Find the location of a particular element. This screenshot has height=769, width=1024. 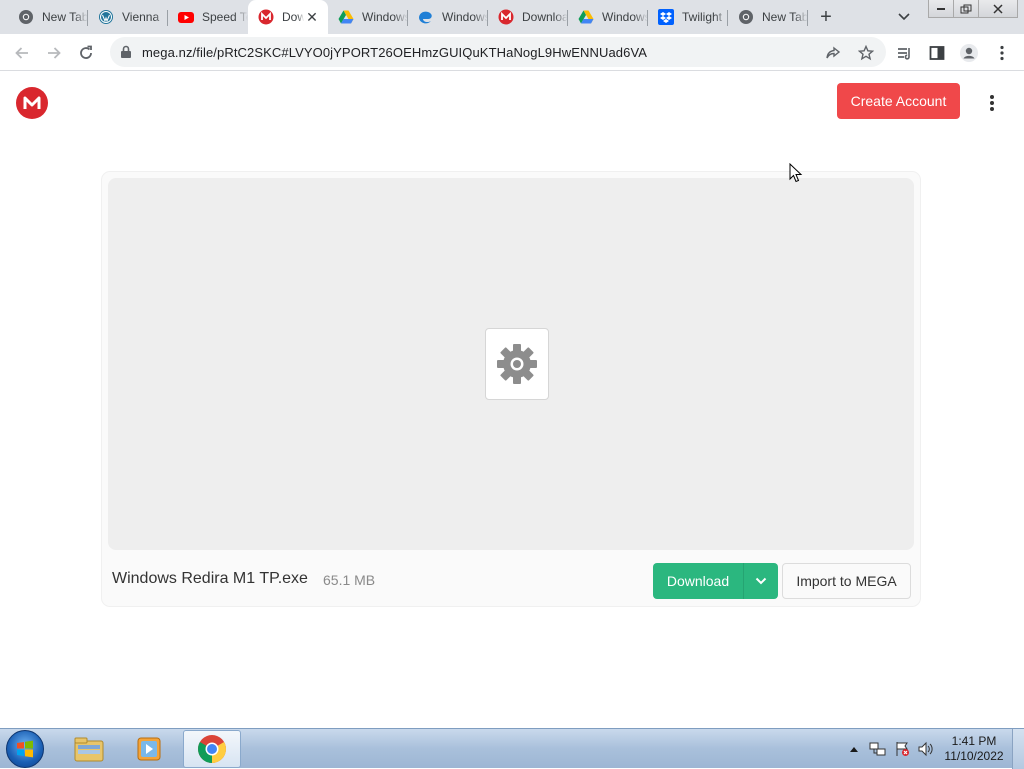

tab-title: Speed Test is located at coordinates (225, 17).